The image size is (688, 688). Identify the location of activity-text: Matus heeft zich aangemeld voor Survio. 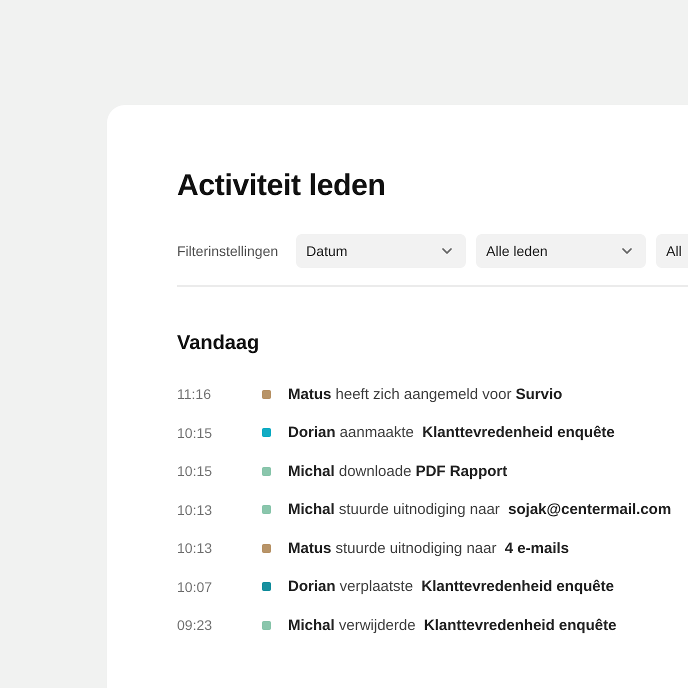
(425, 394).